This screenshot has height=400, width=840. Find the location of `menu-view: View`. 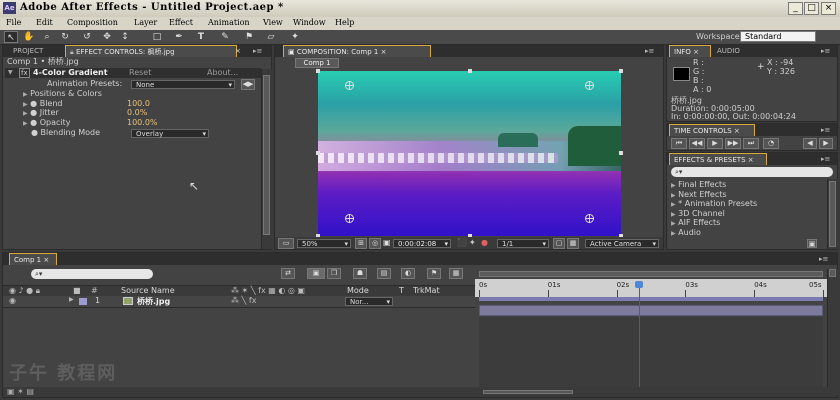

menu-view: View is located at coordinates (273, 22).